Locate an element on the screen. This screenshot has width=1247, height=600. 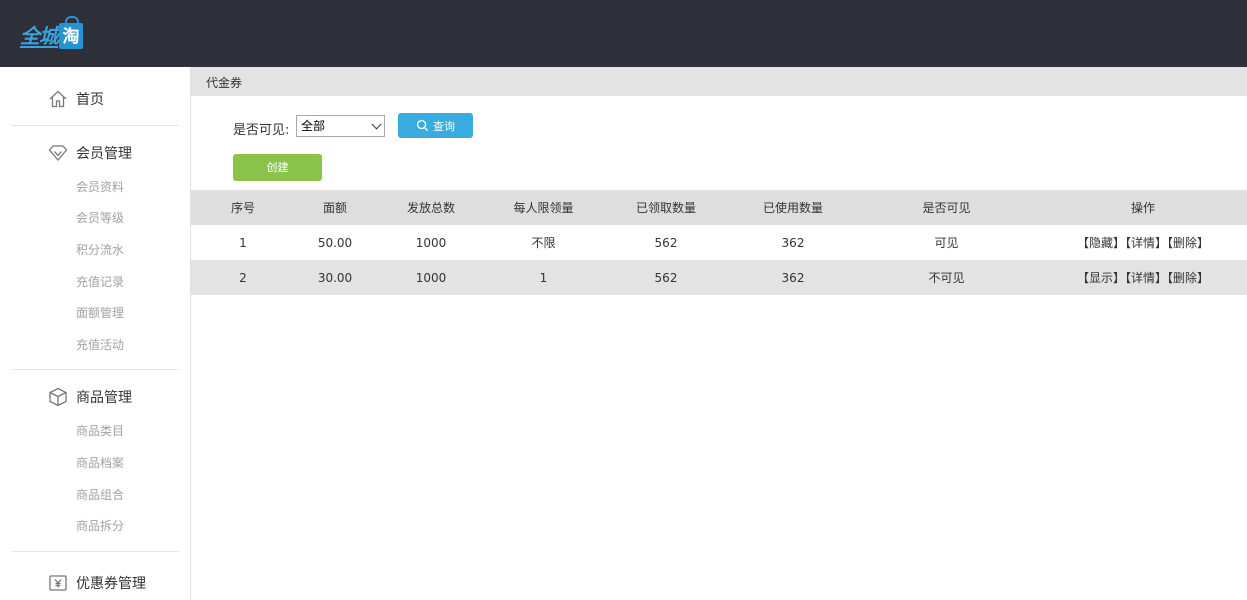
sidebar-item-home: 首页 is located at coordinates (76, 99).